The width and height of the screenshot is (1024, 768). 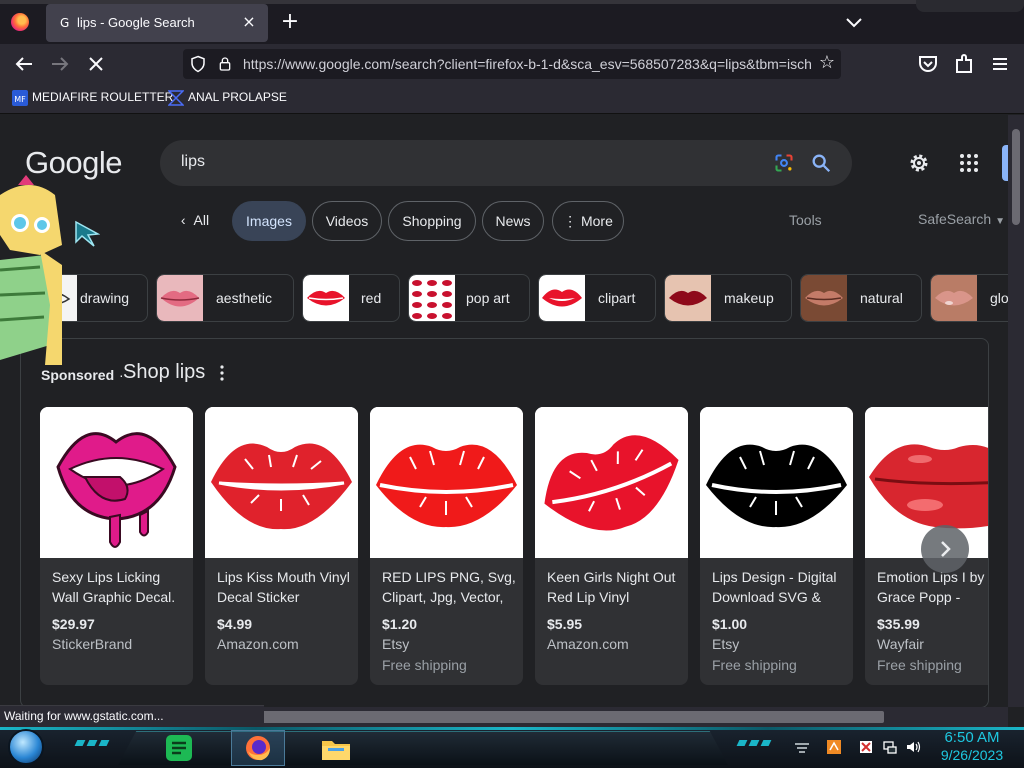 I want to click on settings-gear-icon, so click(x=919, y=163).